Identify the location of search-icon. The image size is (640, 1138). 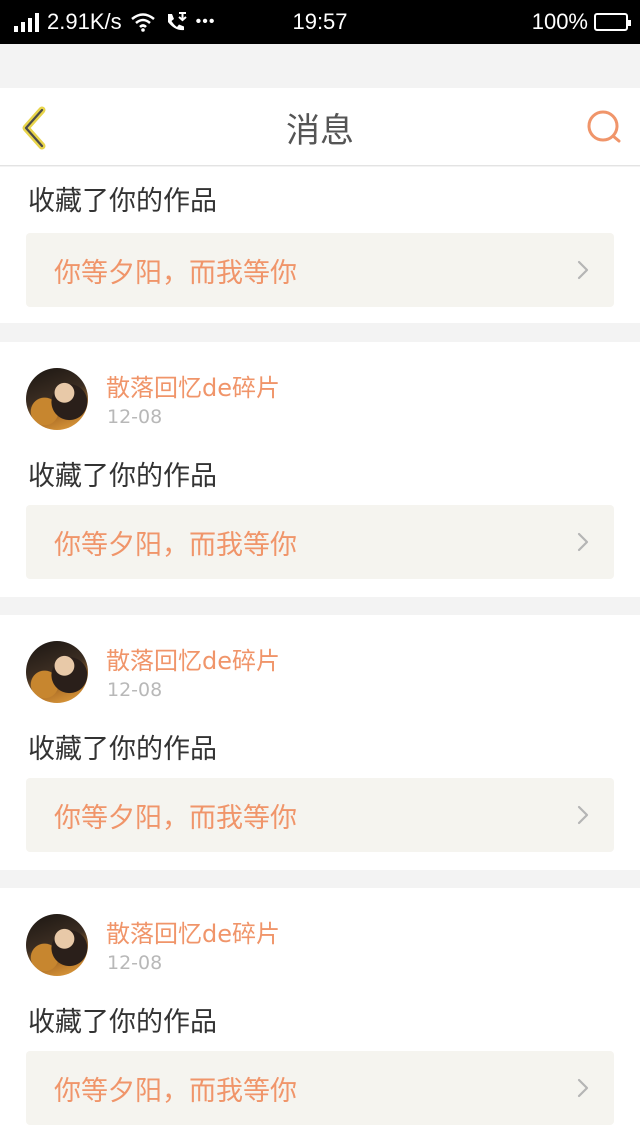
(604, 126).